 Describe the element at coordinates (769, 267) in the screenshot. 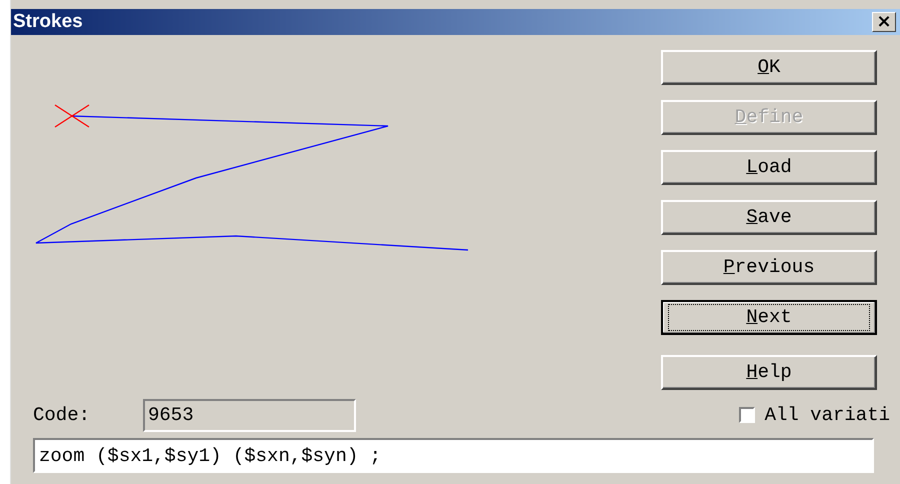

I see `dialog-button: Previous` at that location.